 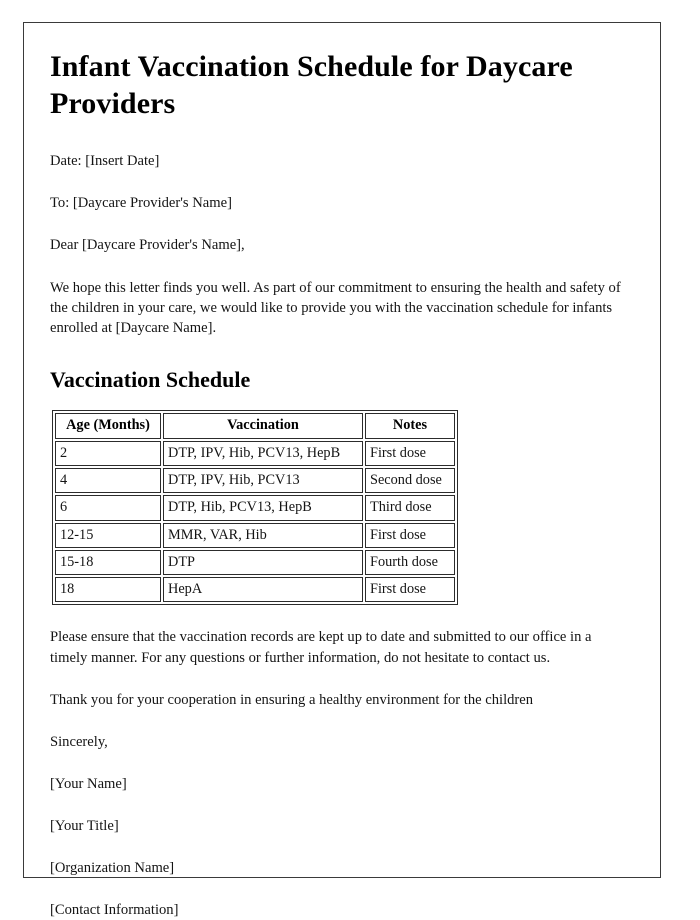 I want to click on table-row: 2 DTP, IPV, Hib, PCV13, HepB First dose, so click(x=255, y=453).